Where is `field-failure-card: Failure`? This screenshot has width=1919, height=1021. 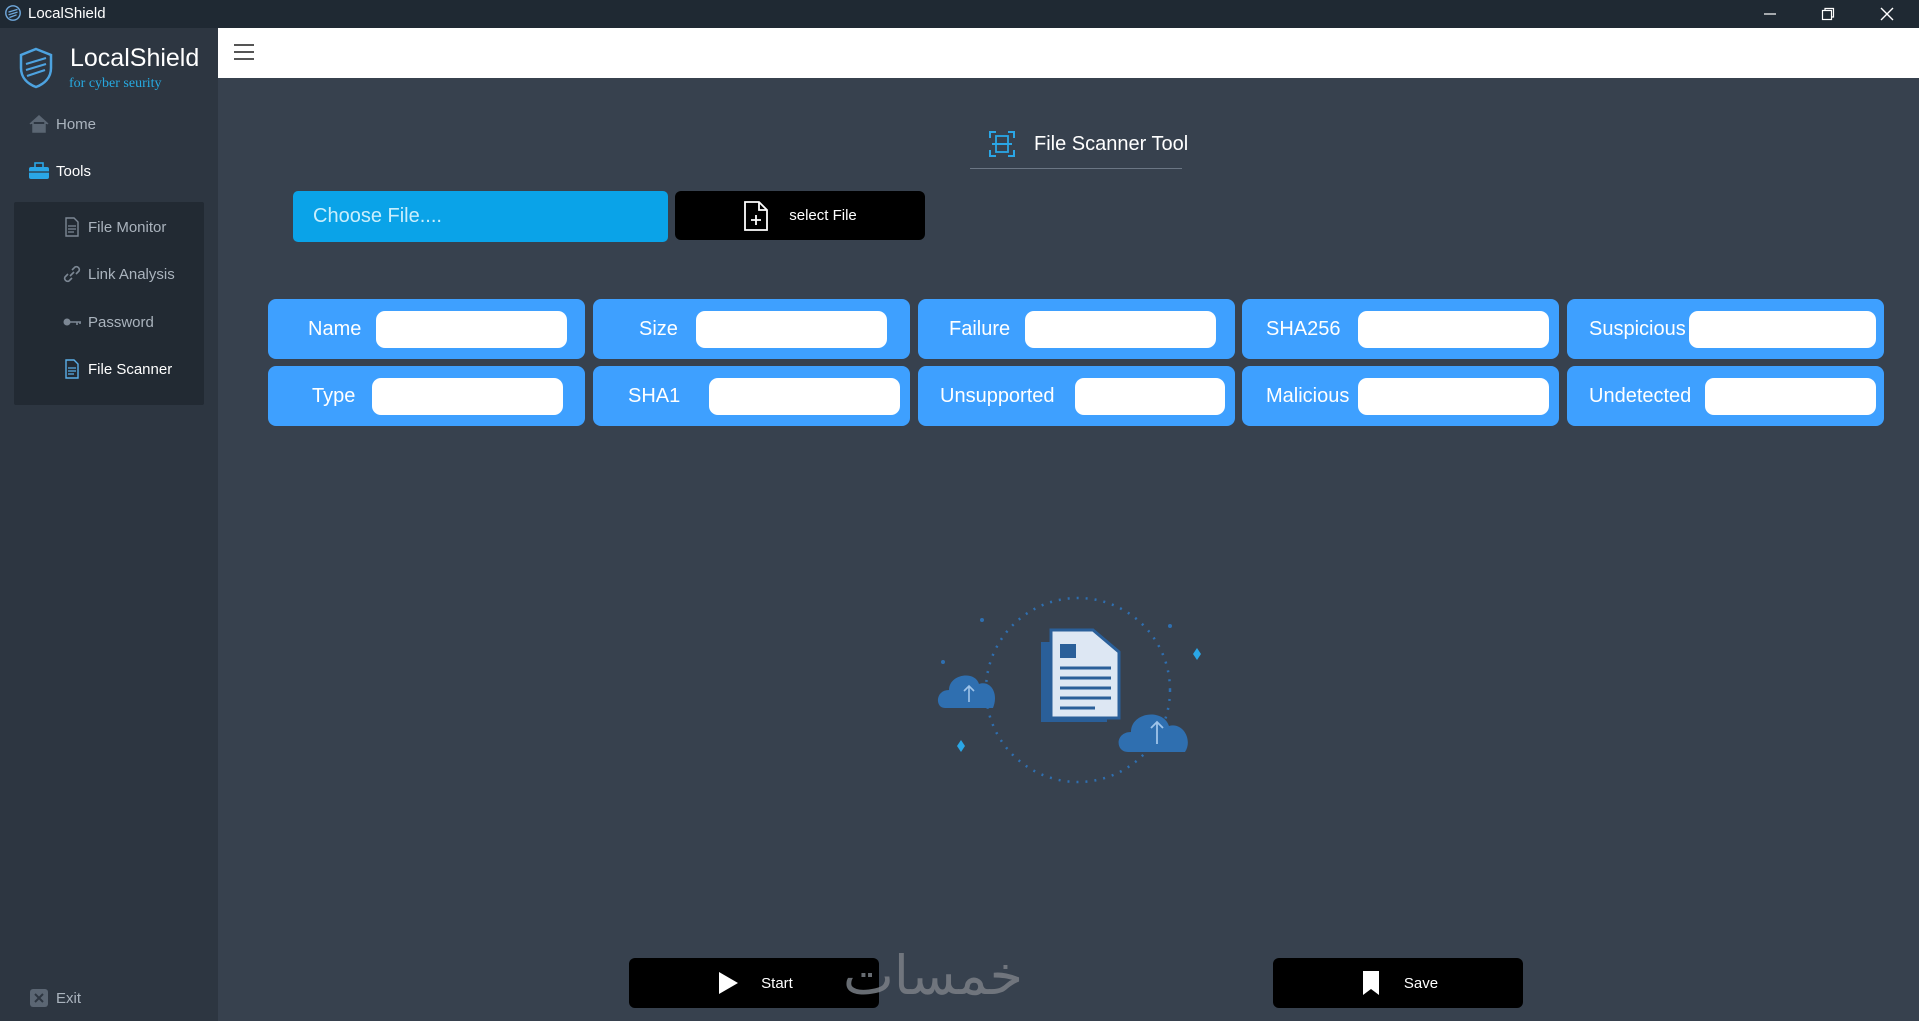 field-failure-card: Failure is located at coordinates (1076, 329).